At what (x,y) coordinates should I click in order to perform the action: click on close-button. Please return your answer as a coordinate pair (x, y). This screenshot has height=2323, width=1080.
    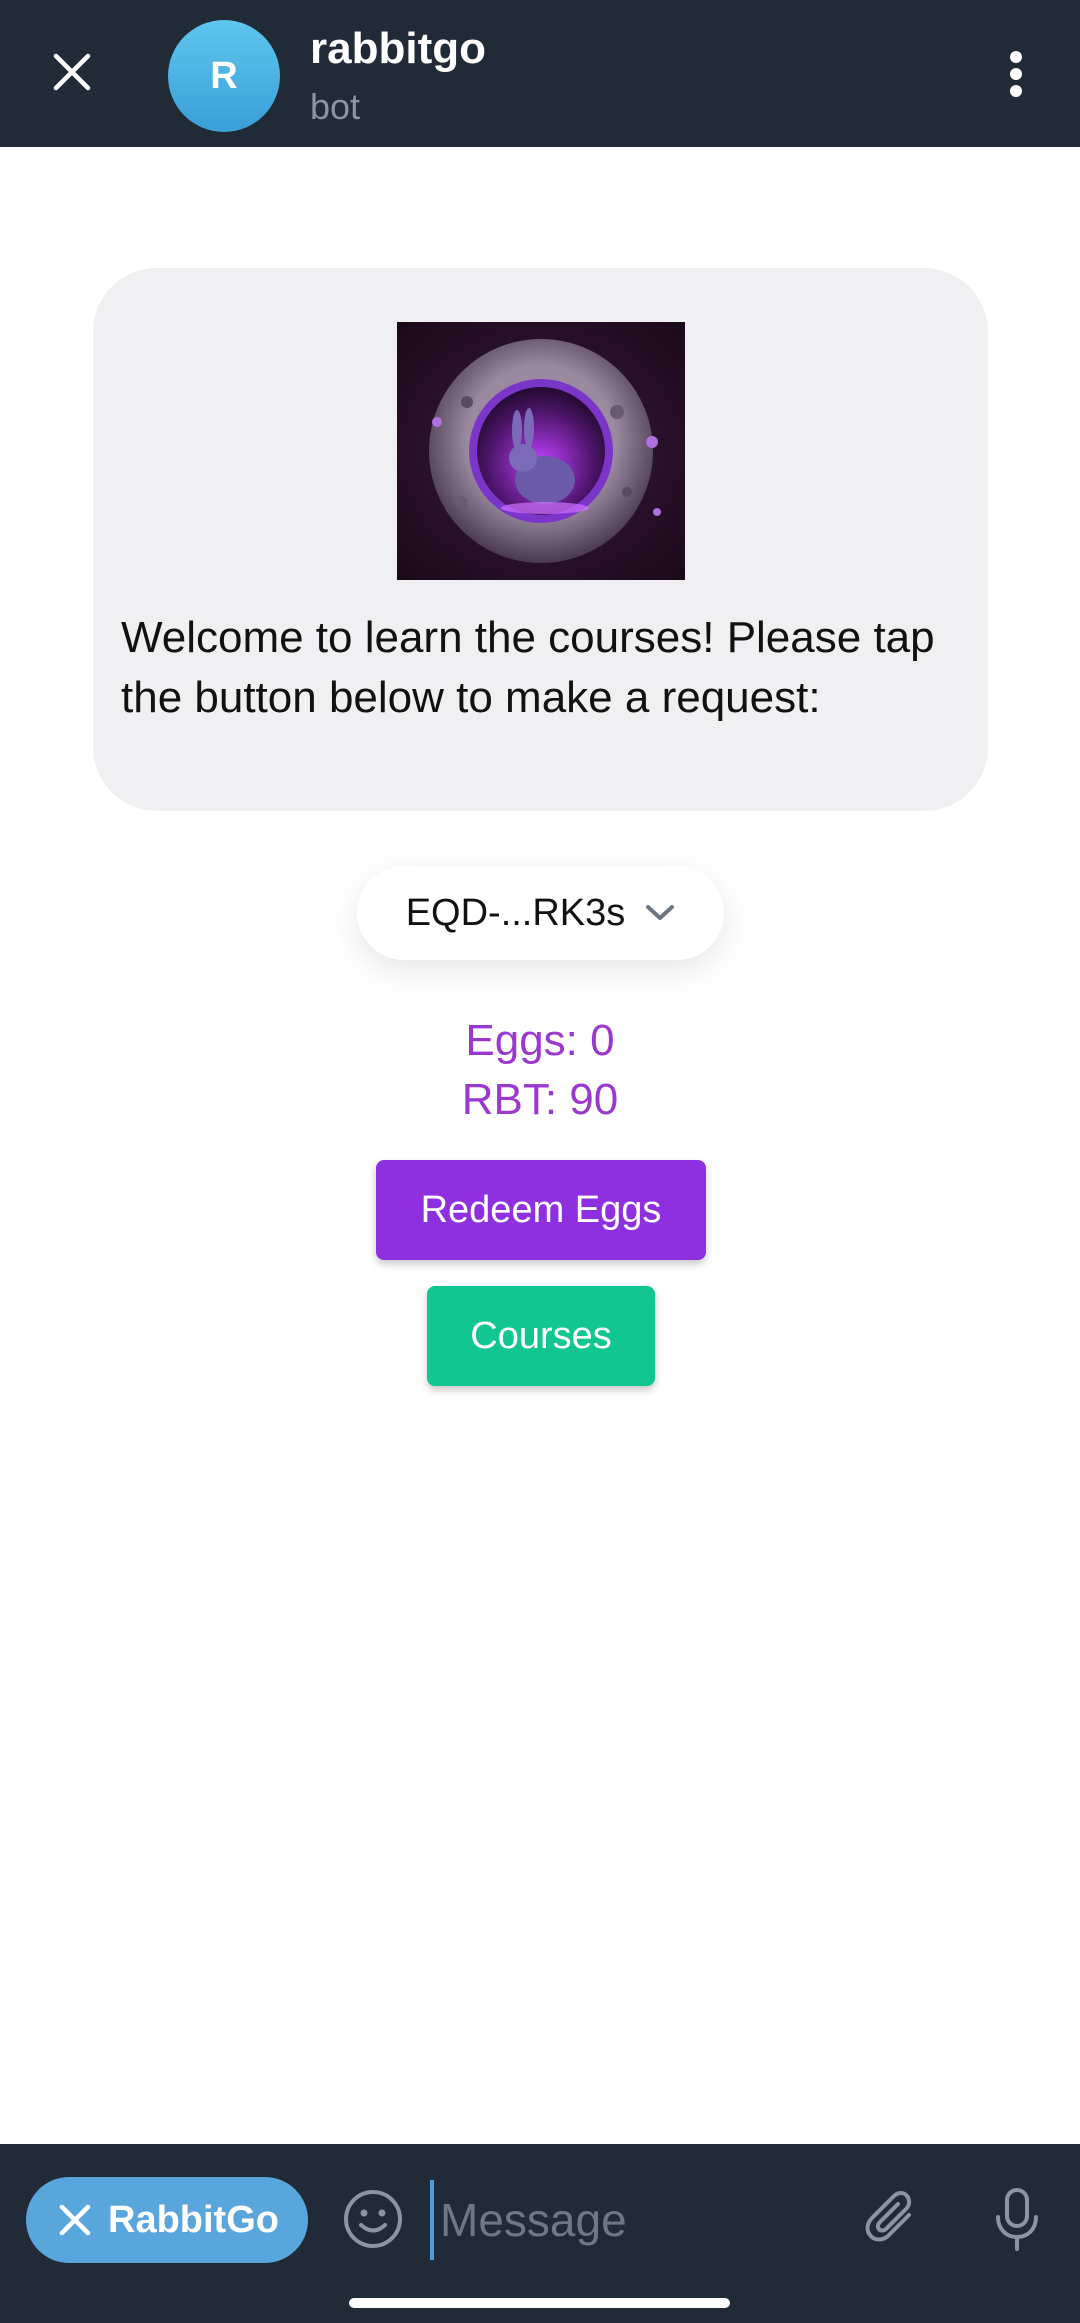
    Looking at the image, I should click on (72, 72).